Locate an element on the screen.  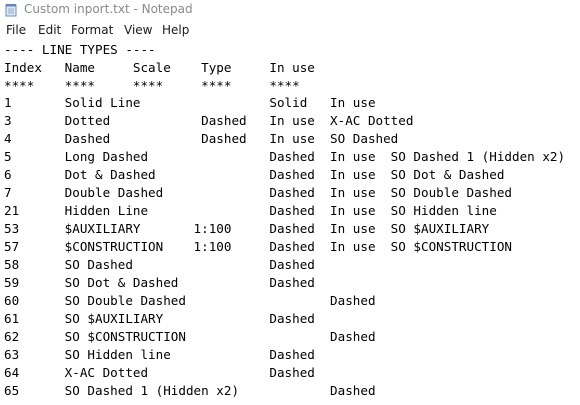
text-line: 4 Dashed Dashed In use SO Dashed is located at coordinates (201, 138).